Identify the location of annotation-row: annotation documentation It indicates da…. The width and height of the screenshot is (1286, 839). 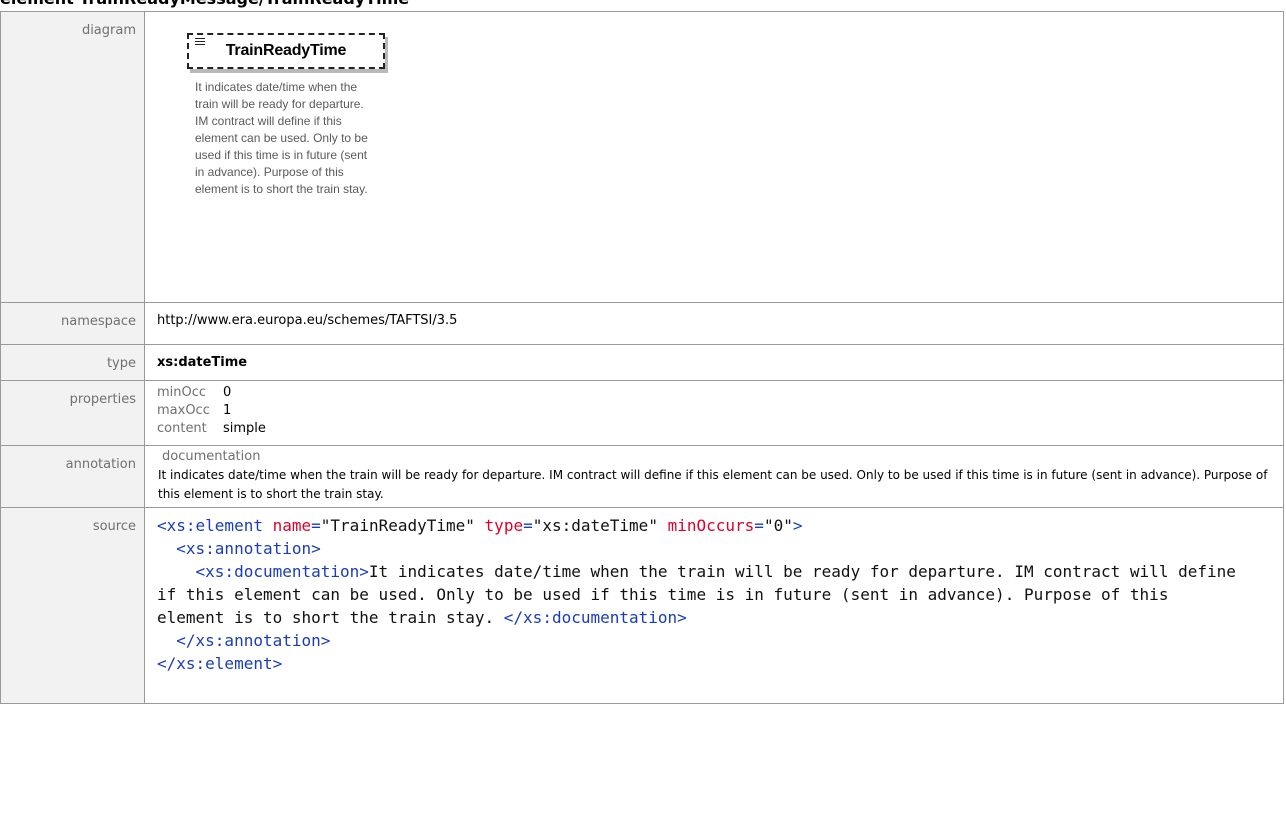
(642, 476).